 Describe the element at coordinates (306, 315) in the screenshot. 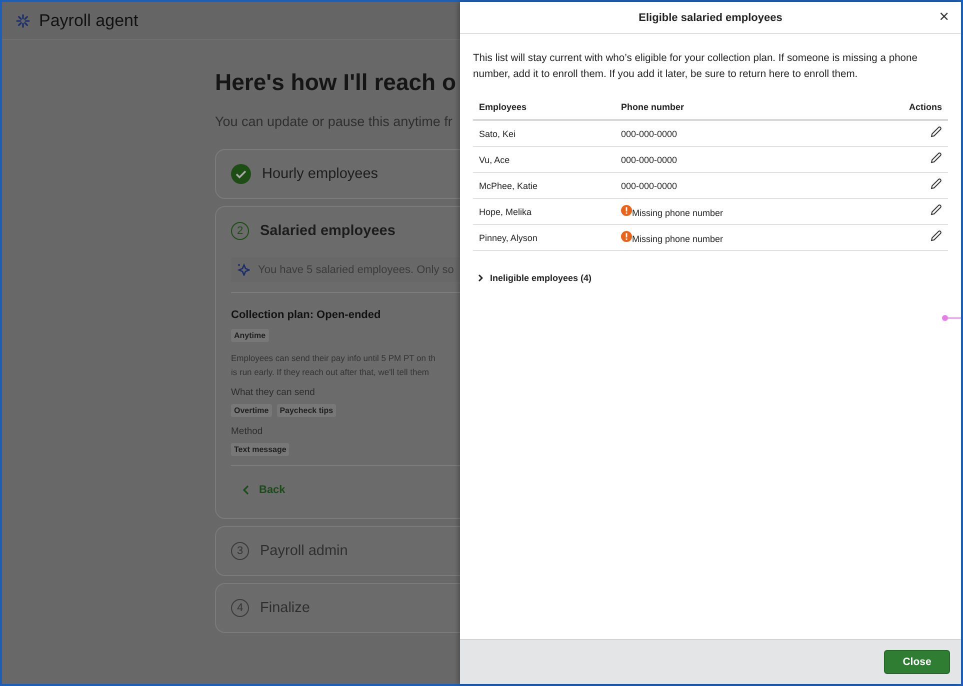

I see `plan-title: Collection plan: Open-ended` at that location.